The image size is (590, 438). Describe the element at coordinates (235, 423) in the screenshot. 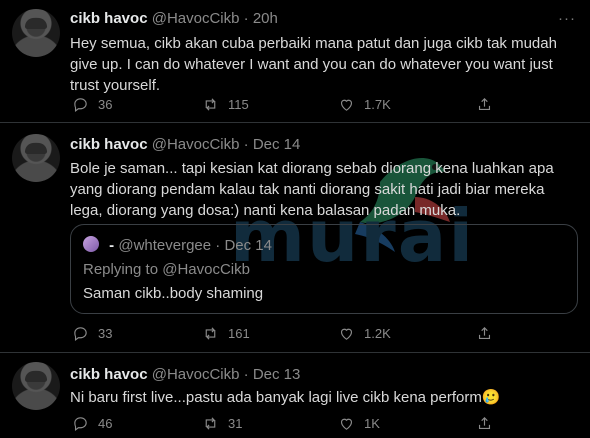

I see `retweet-count: 31` at that location.